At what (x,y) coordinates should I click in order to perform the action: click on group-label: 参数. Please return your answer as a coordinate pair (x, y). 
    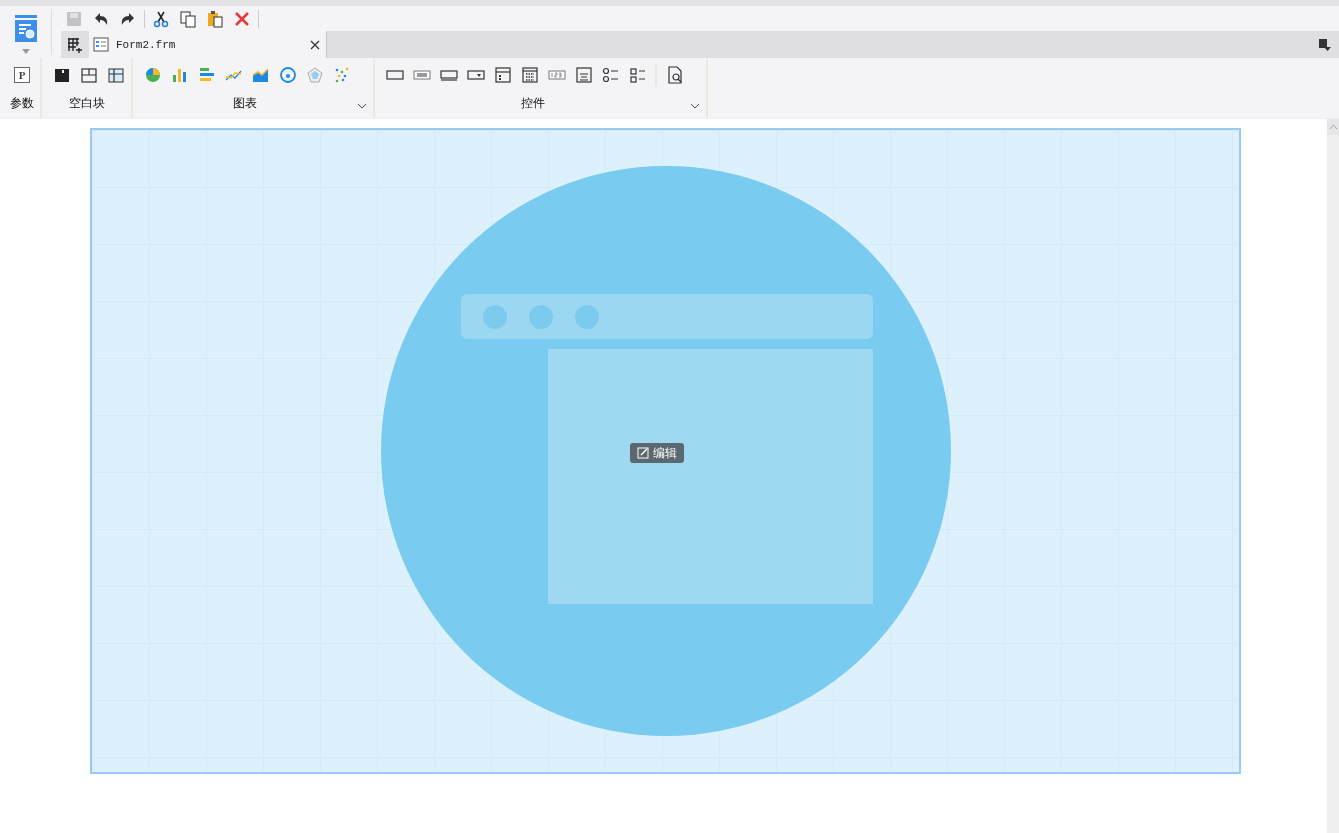
    Looking at the image, I should click on (22, 103).